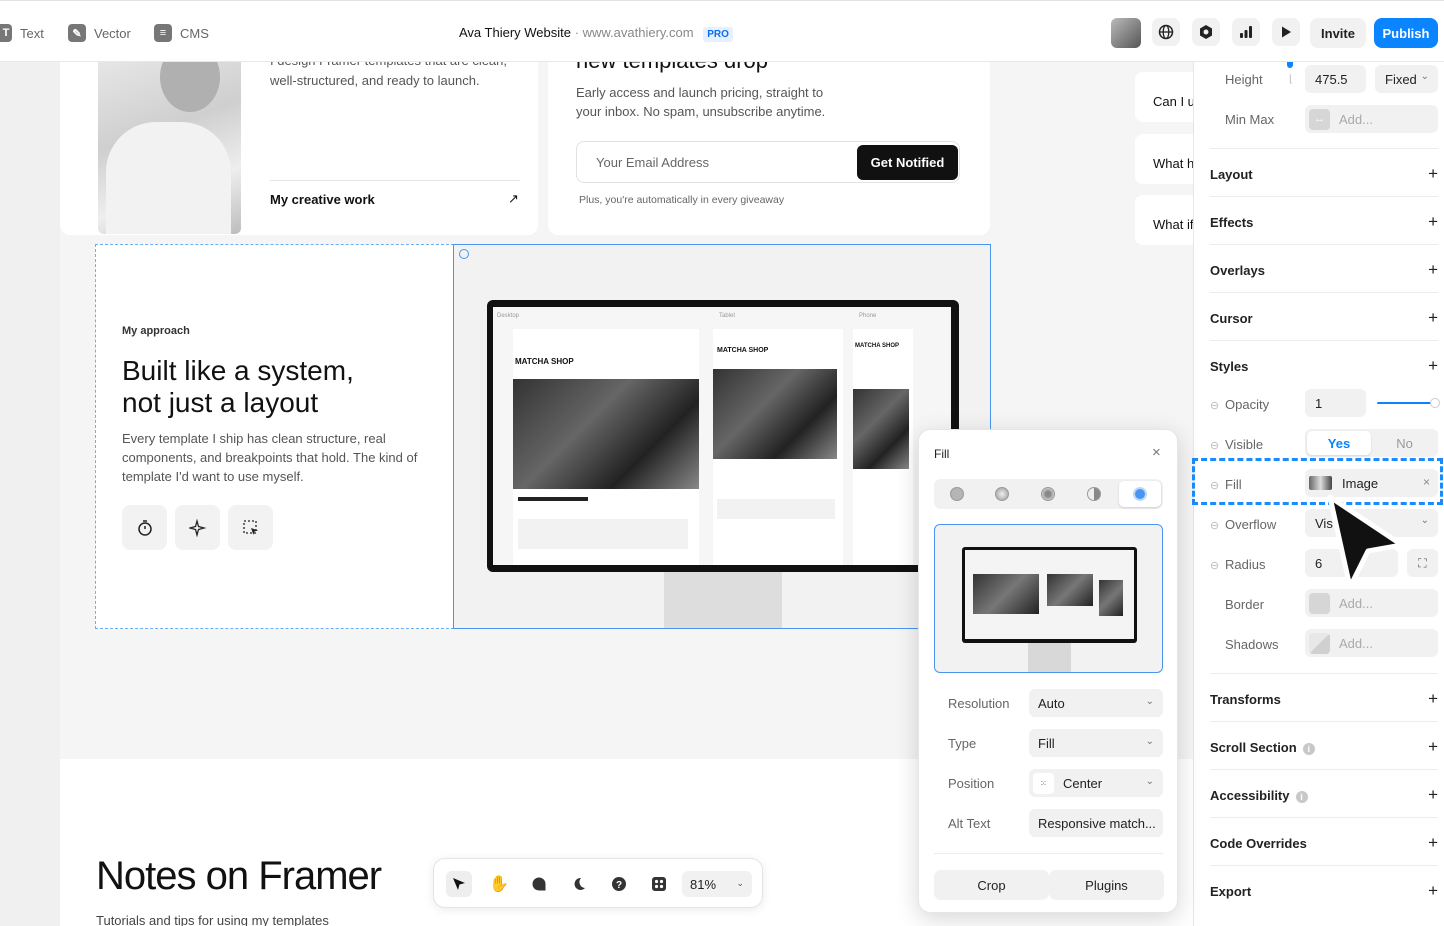  Describe the element at coordinates (1406, 79) in the screenshot. I see `height-mode-select: Fixed ⌄` at that location.